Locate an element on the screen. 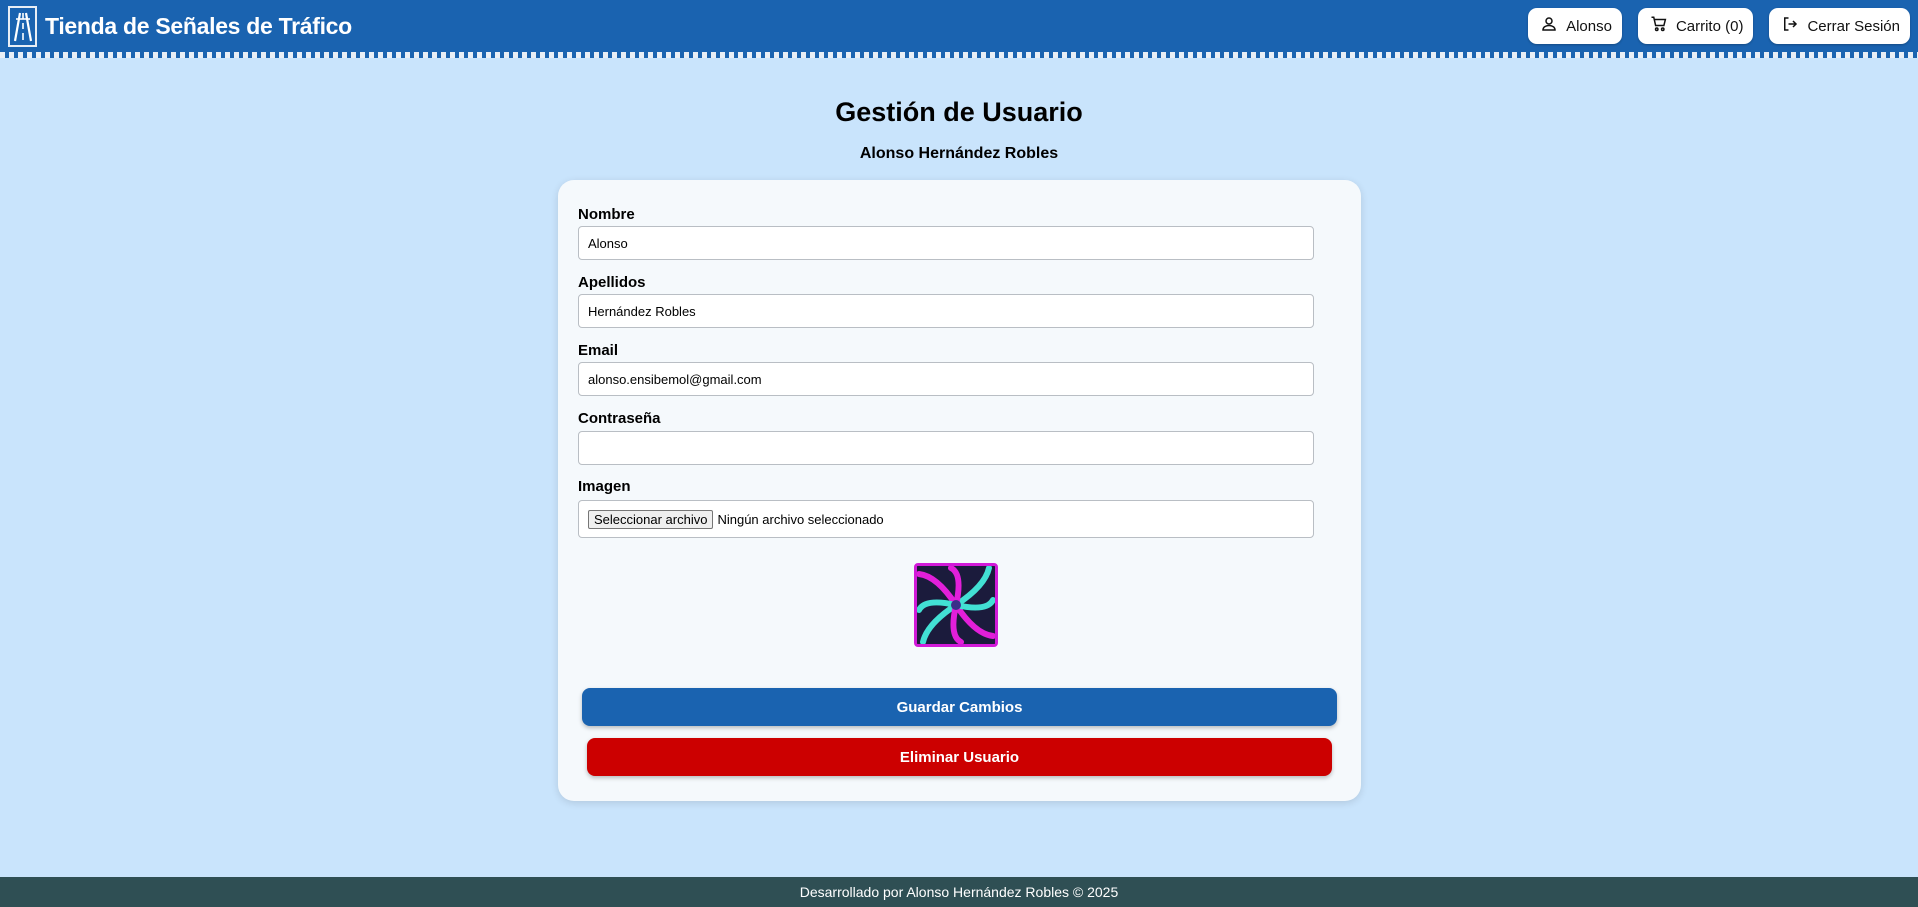 Image resolution: width=1918 pixels, height=907 pixels. imagen-label: Imagen is located at coordinates (604, 486).